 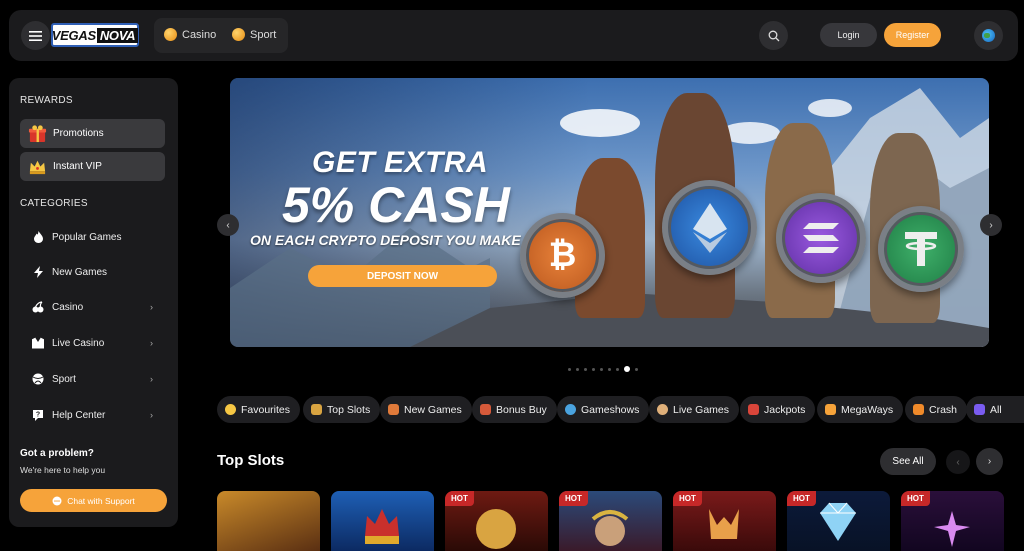 I want to click on cherry-icon, so click(x=38, y=307).